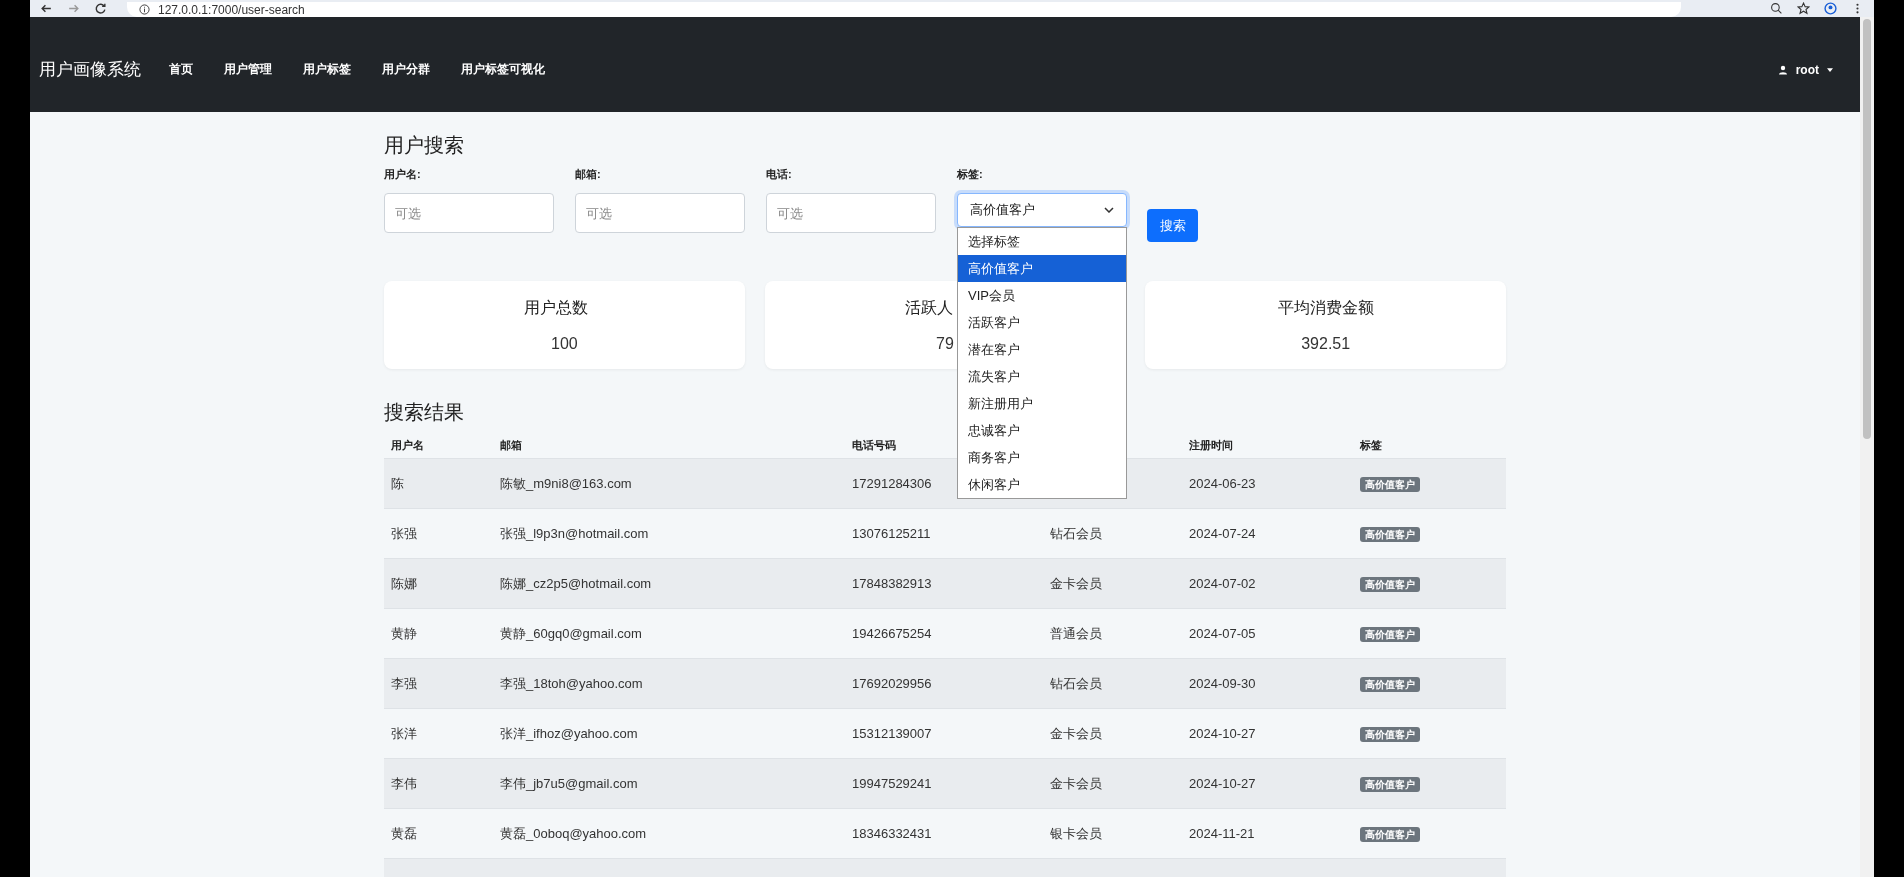 Image resolution: width=1904 pixels, height=877 pixels. I want to click on dropdown-option: 新注册用户, so click(1042, 403).